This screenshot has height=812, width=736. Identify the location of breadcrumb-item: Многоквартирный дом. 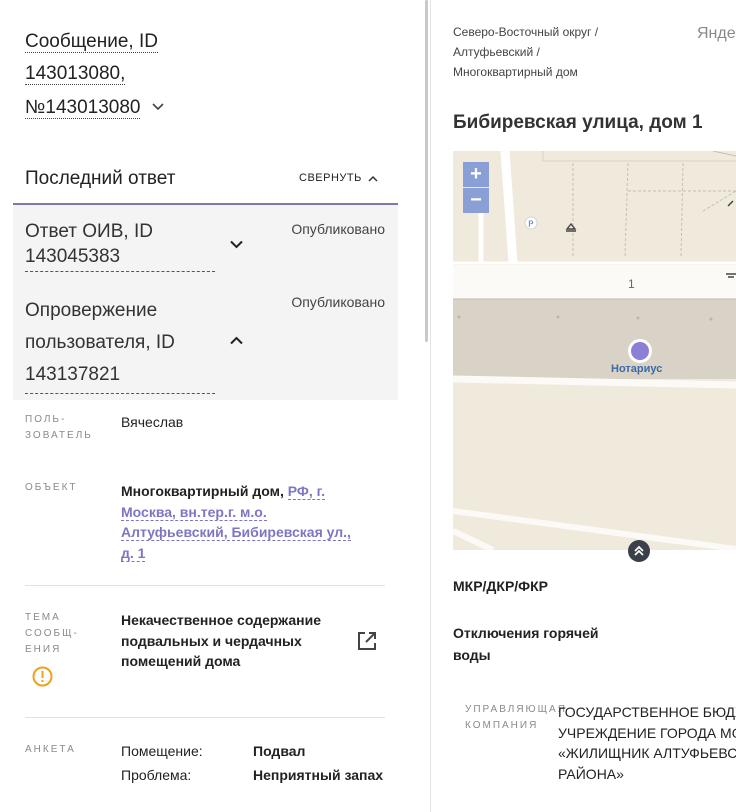
(515, 72).